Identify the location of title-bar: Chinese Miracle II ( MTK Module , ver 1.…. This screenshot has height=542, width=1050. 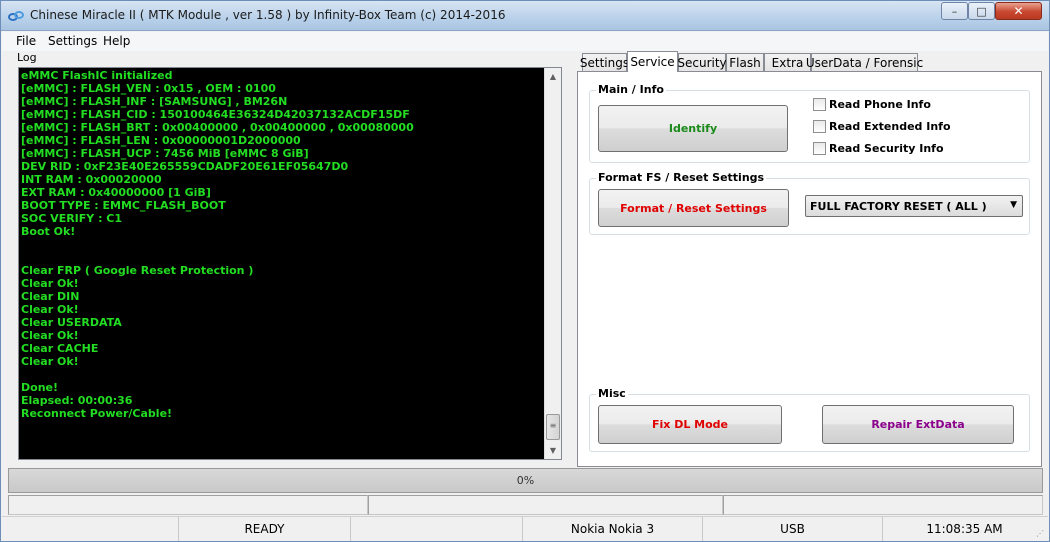
(525, 16).